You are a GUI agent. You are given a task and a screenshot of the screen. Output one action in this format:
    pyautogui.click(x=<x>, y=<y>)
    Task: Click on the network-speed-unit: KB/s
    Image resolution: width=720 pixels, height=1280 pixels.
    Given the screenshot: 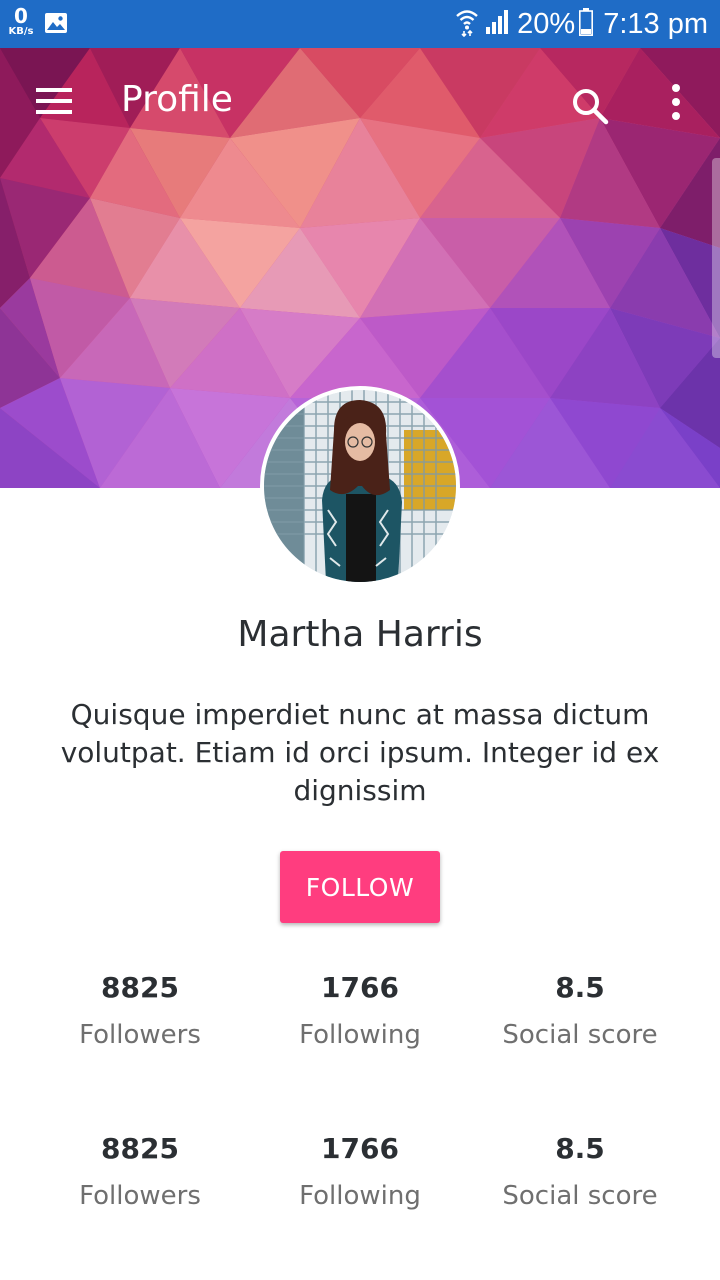 What is the action you would take?
    pyautogui.click(x=21, y=31)
    